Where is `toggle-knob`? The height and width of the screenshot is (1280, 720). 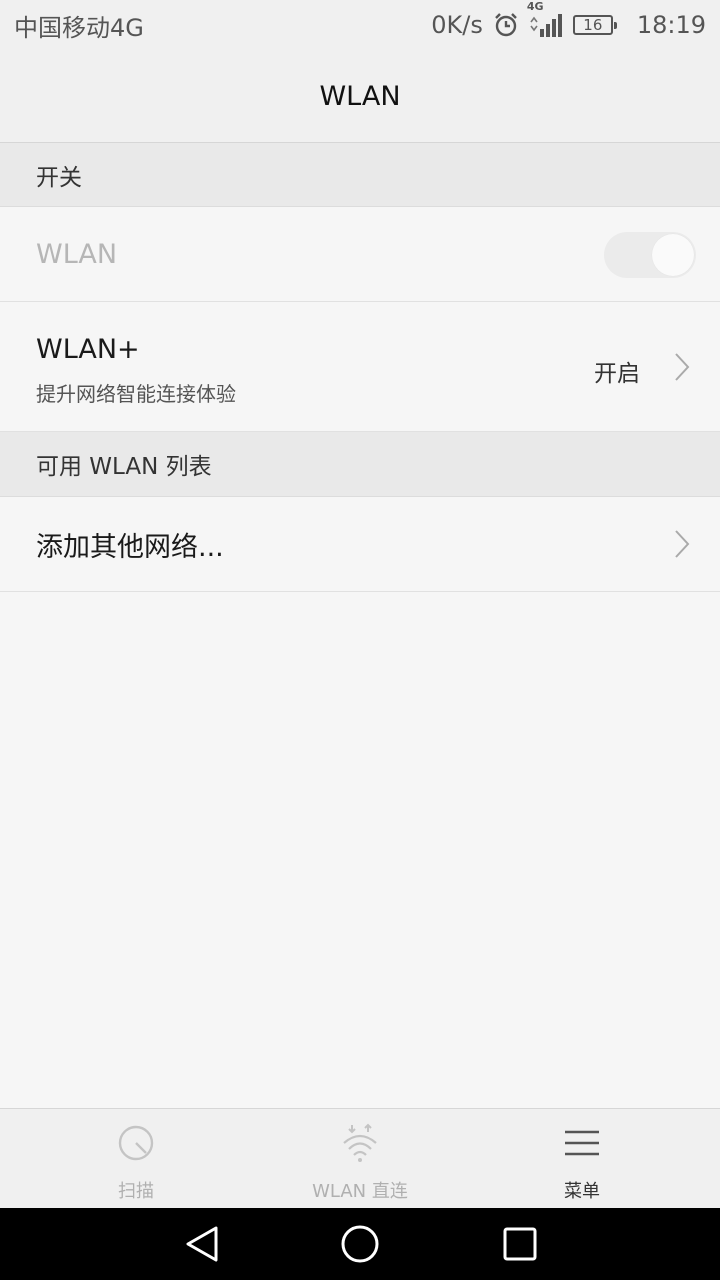 toggle-knob is located at coordinates (673, 255).